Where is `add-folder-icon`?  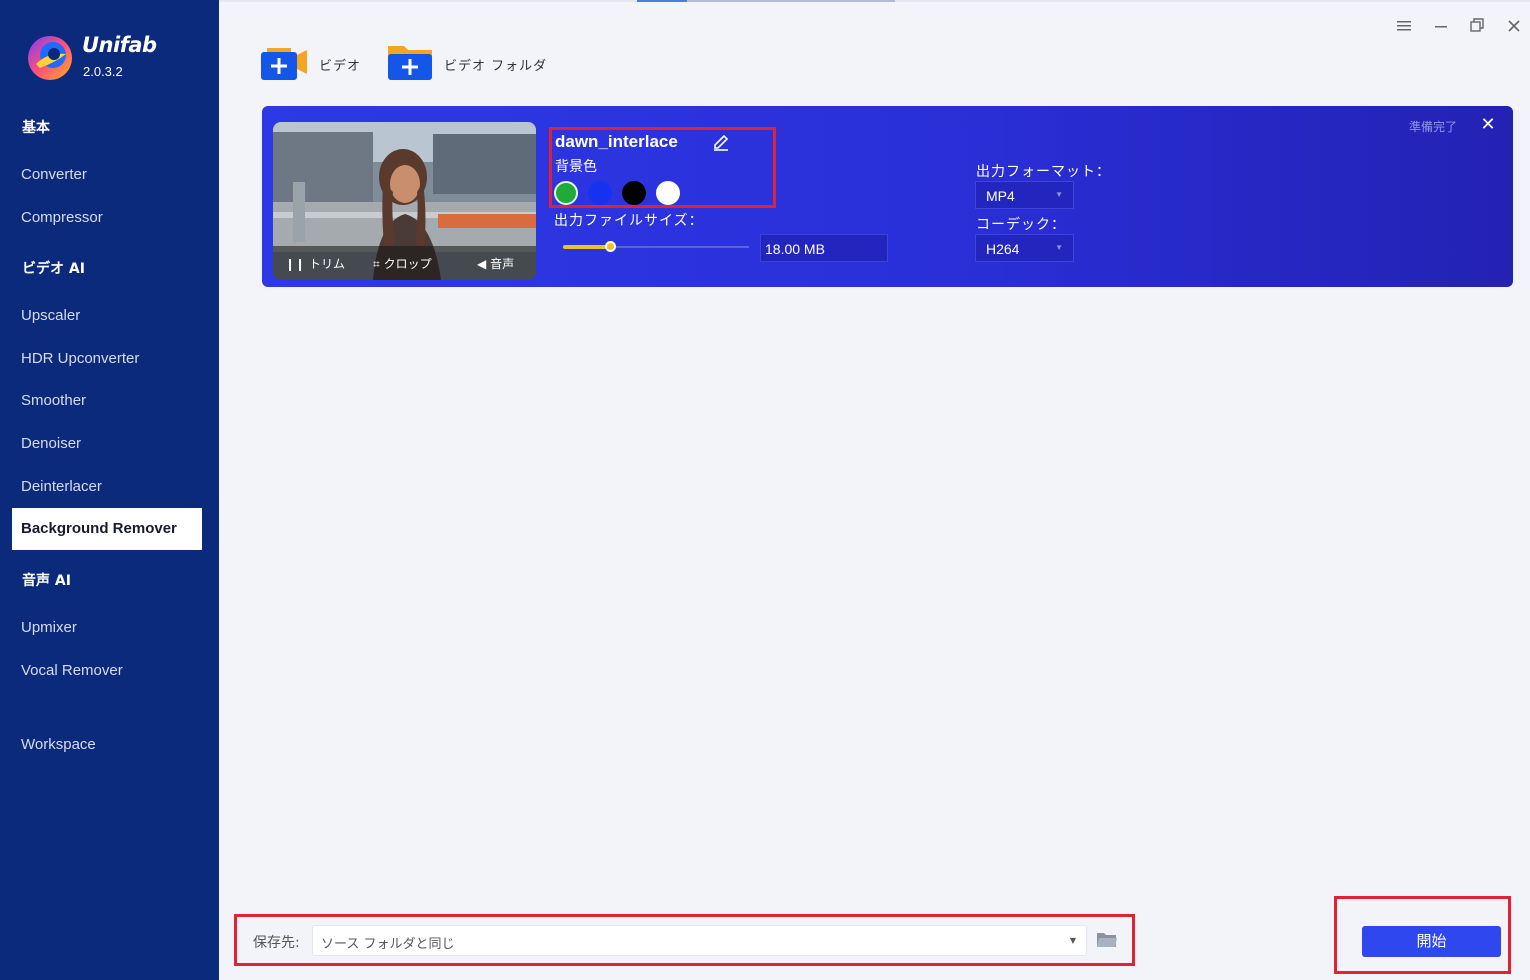
add-folder-icon is located at coordinates (410, 63).